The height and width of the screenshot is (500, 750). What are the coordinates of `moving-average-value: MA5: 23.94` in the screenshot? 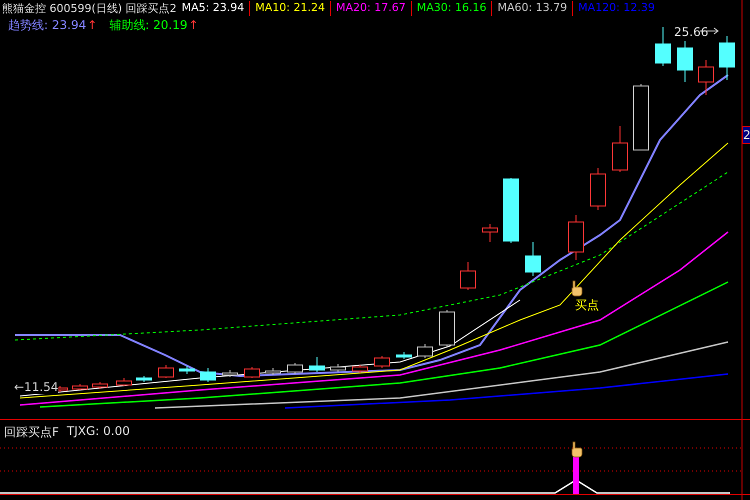 It's located at (213, 8).